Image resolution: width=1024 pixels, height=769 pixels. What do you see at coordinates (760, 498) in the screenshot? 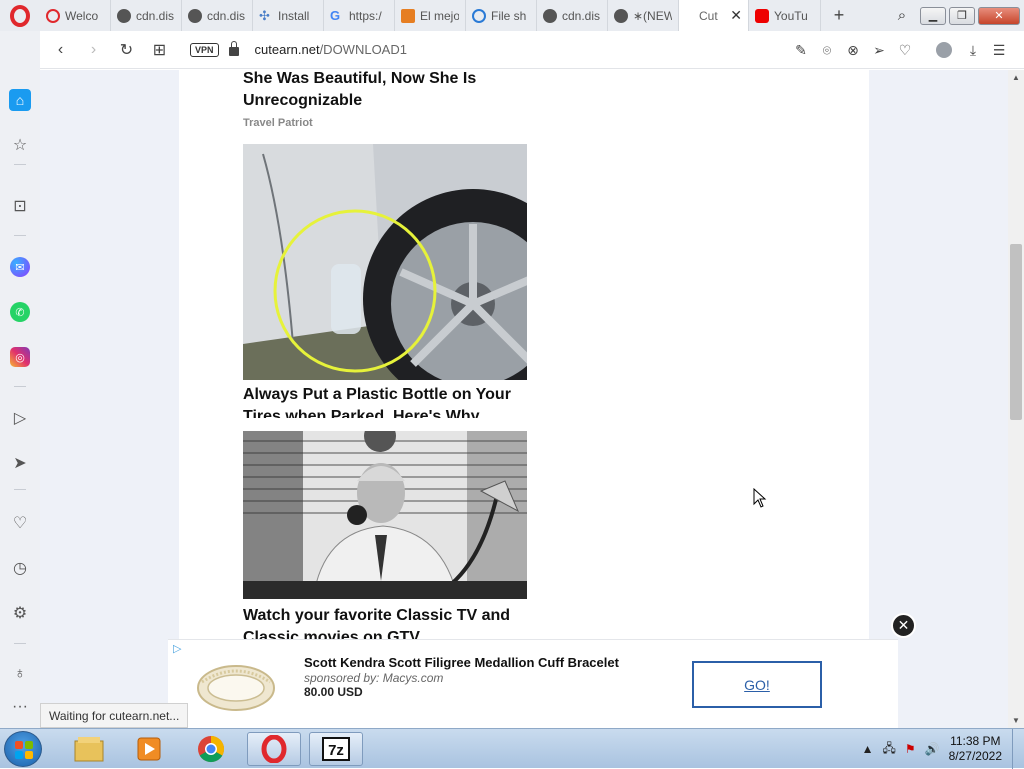
I see `mouse-cursor-icon` at bounding box center [760, 498].